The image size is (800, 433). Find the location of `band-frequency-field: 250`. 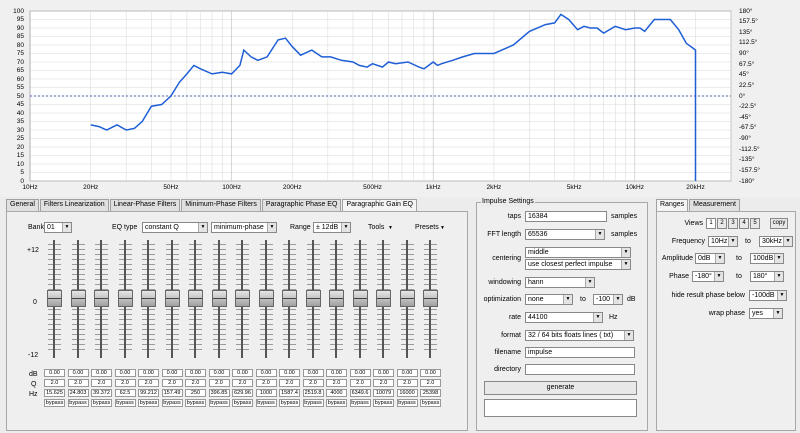

band-frequency-field: 250 is located at coordinates (195, 393).